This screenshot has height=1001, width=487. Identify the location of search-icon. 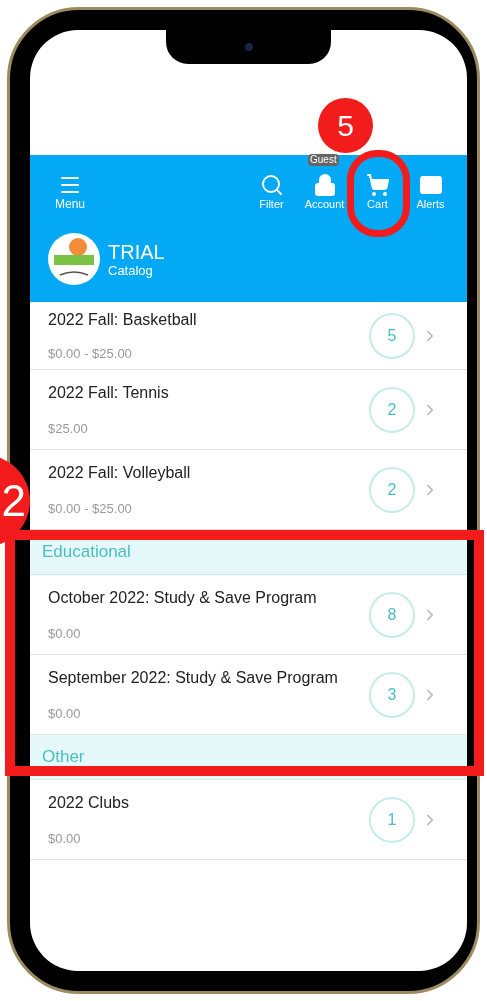
(271, 185).